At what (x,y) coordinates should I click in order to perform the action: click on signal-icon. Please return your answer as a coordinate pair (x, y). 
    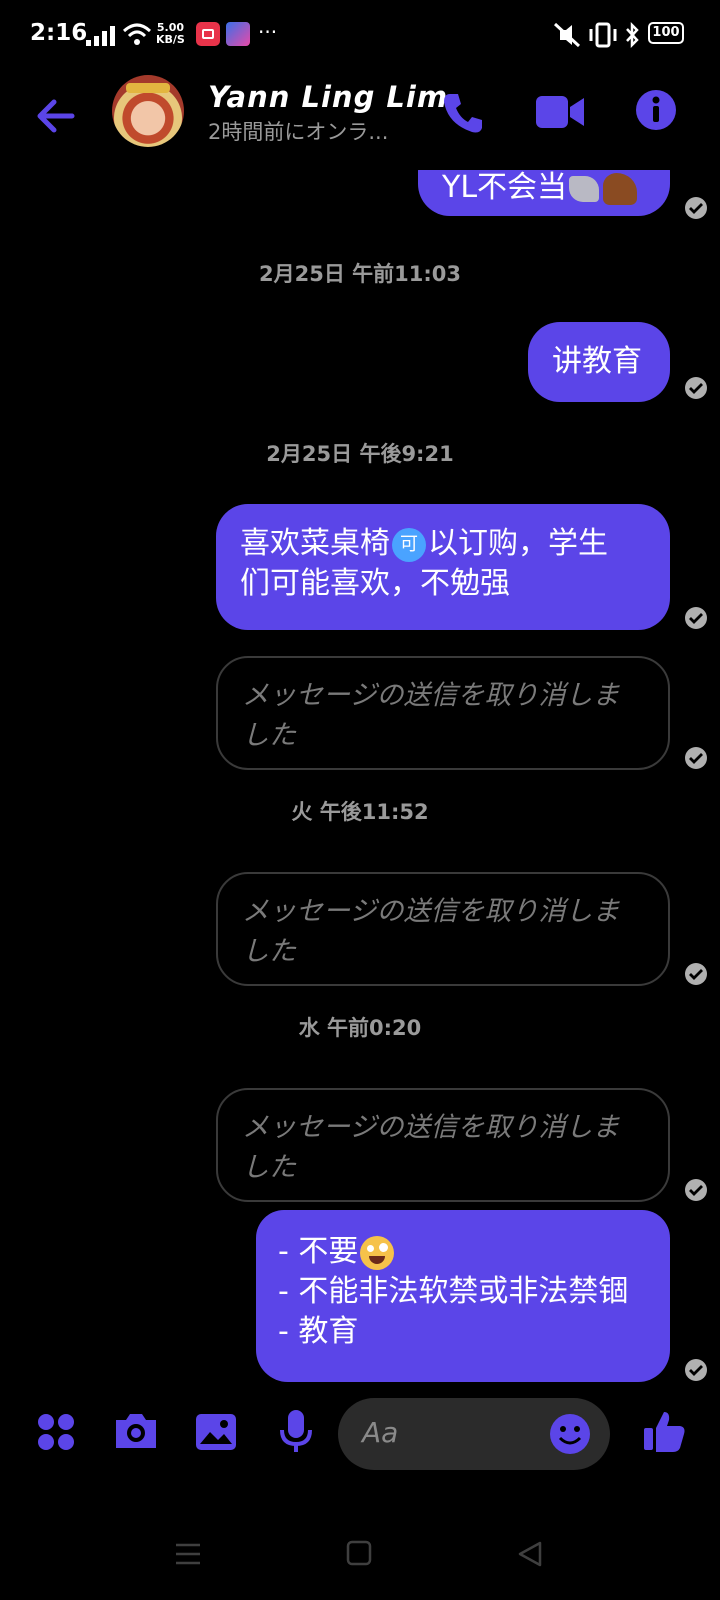
    Looking at the image, I should click on (100, 36).